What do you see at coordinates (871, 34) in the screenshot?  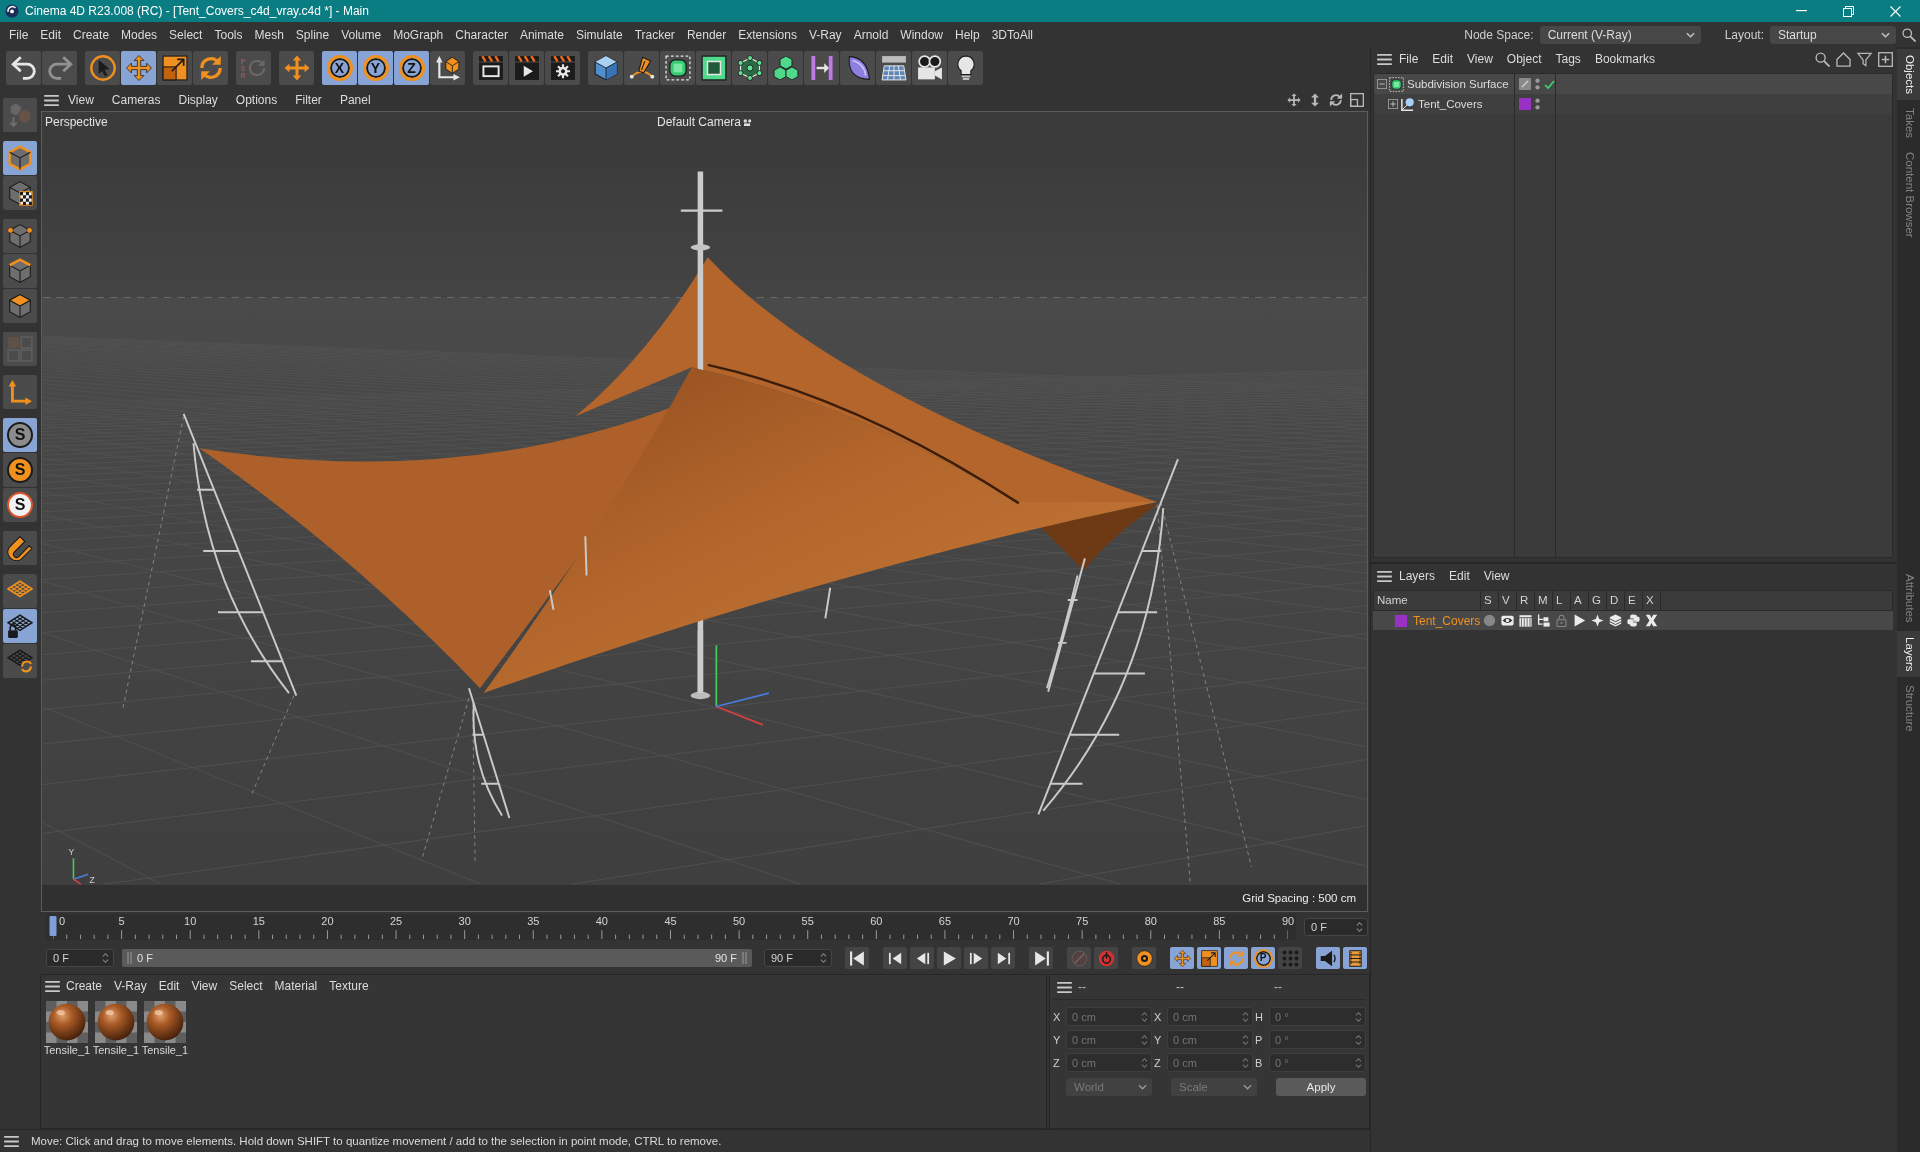 I see `menu-item: Arnold` at bounding box center [871, 34].